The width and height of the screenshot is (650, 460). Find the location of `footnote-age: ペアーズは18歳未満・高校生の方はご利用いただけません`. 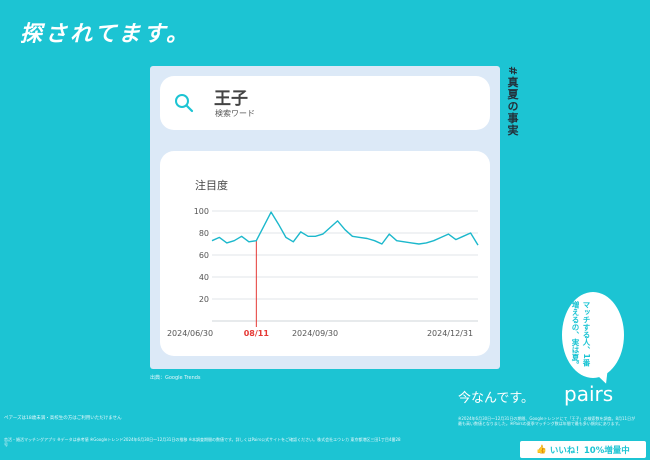

footnote-age: ペアーズは18歳未満・高校生の方はご利用いただけません is located at coordinates (63, 418).